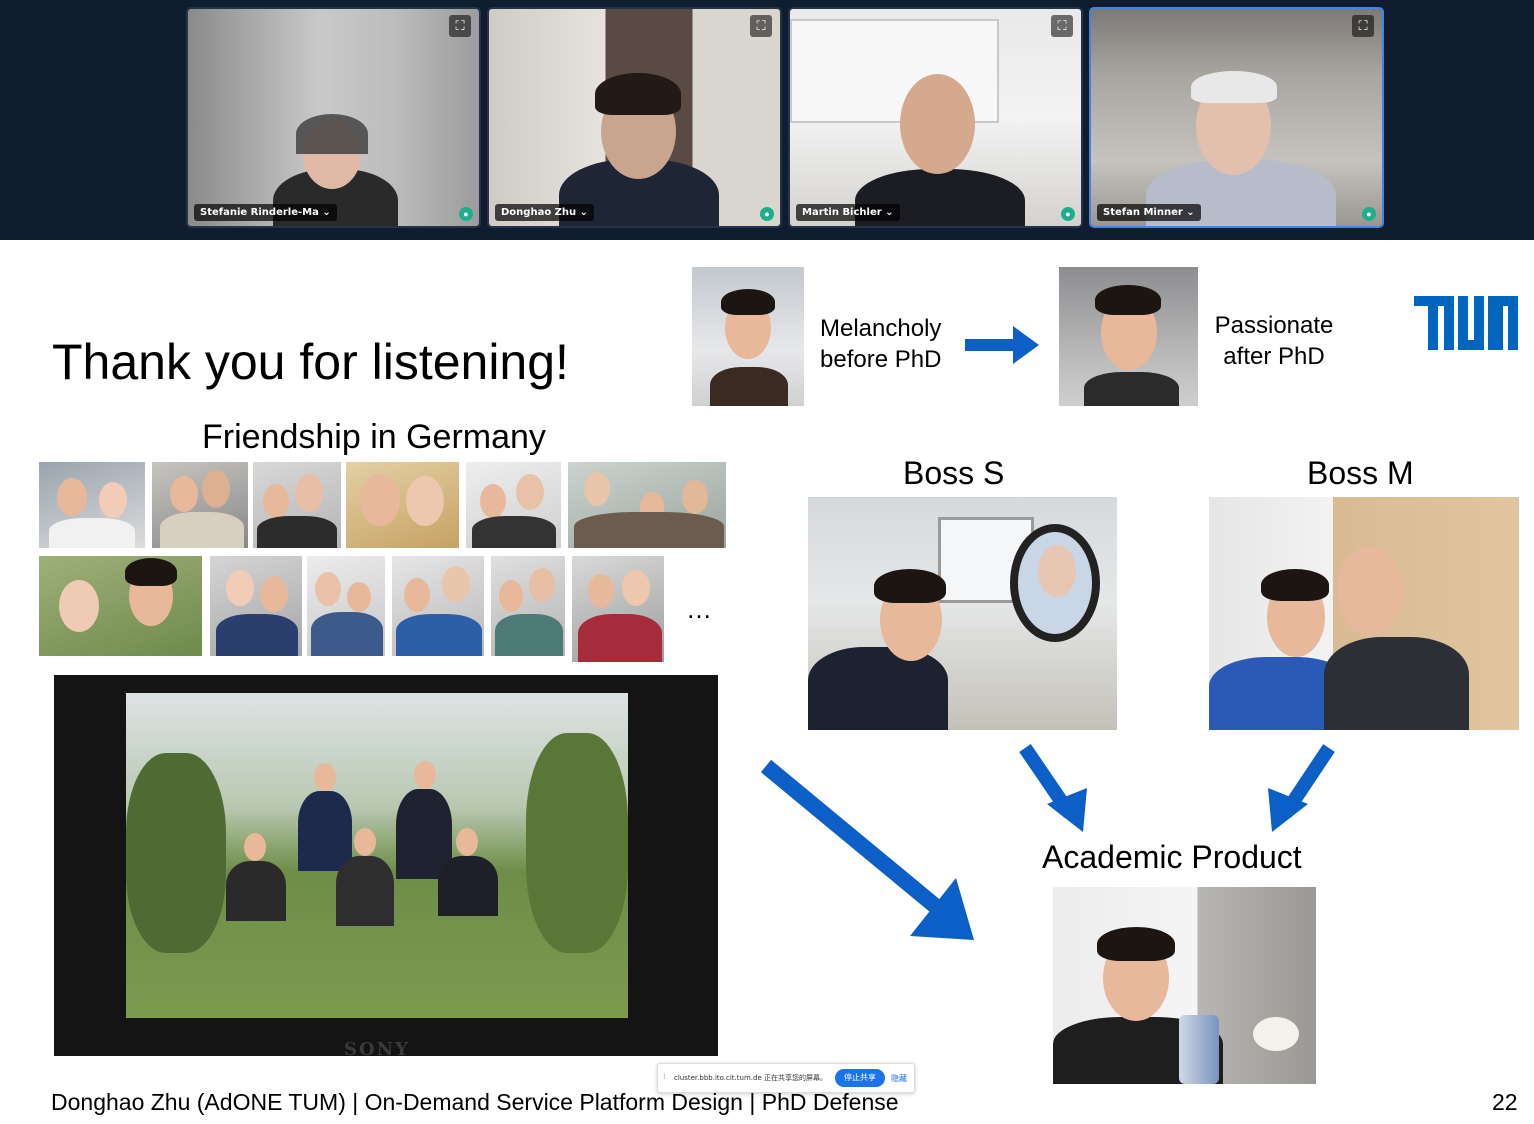 The image size is (1534, 1124). I want to click on photo-after-phd, so click(1128, 336).